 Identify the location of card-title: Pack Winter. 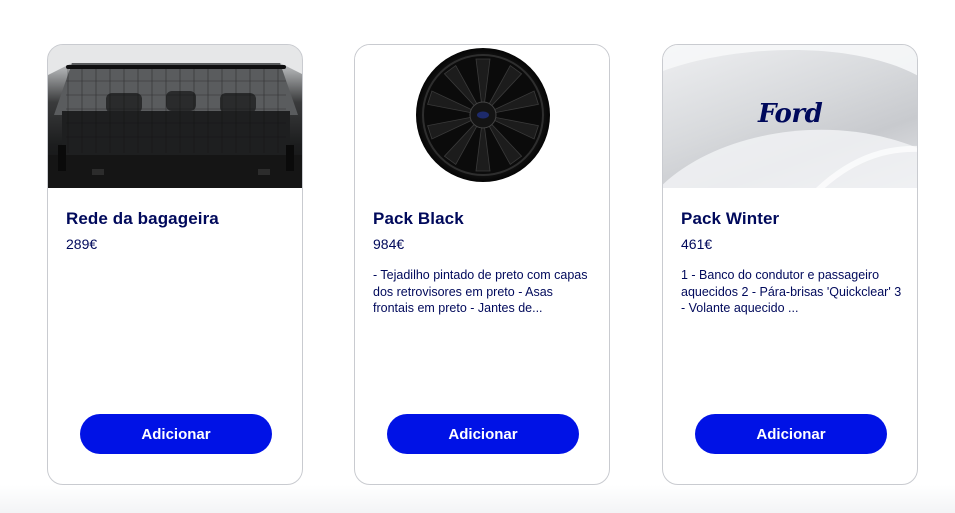
(730, 218).